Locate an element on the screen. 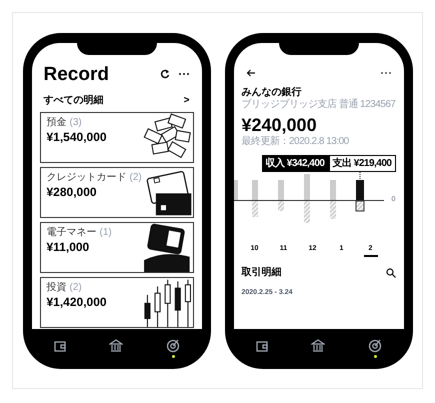 The image size is (435, 403). amount: ¥1,420,000 is located at coordinates (76, 302).